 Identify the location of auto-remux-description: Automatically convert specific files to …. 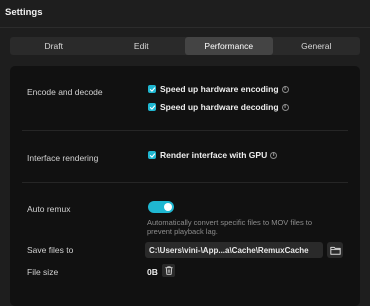
(230, 227).